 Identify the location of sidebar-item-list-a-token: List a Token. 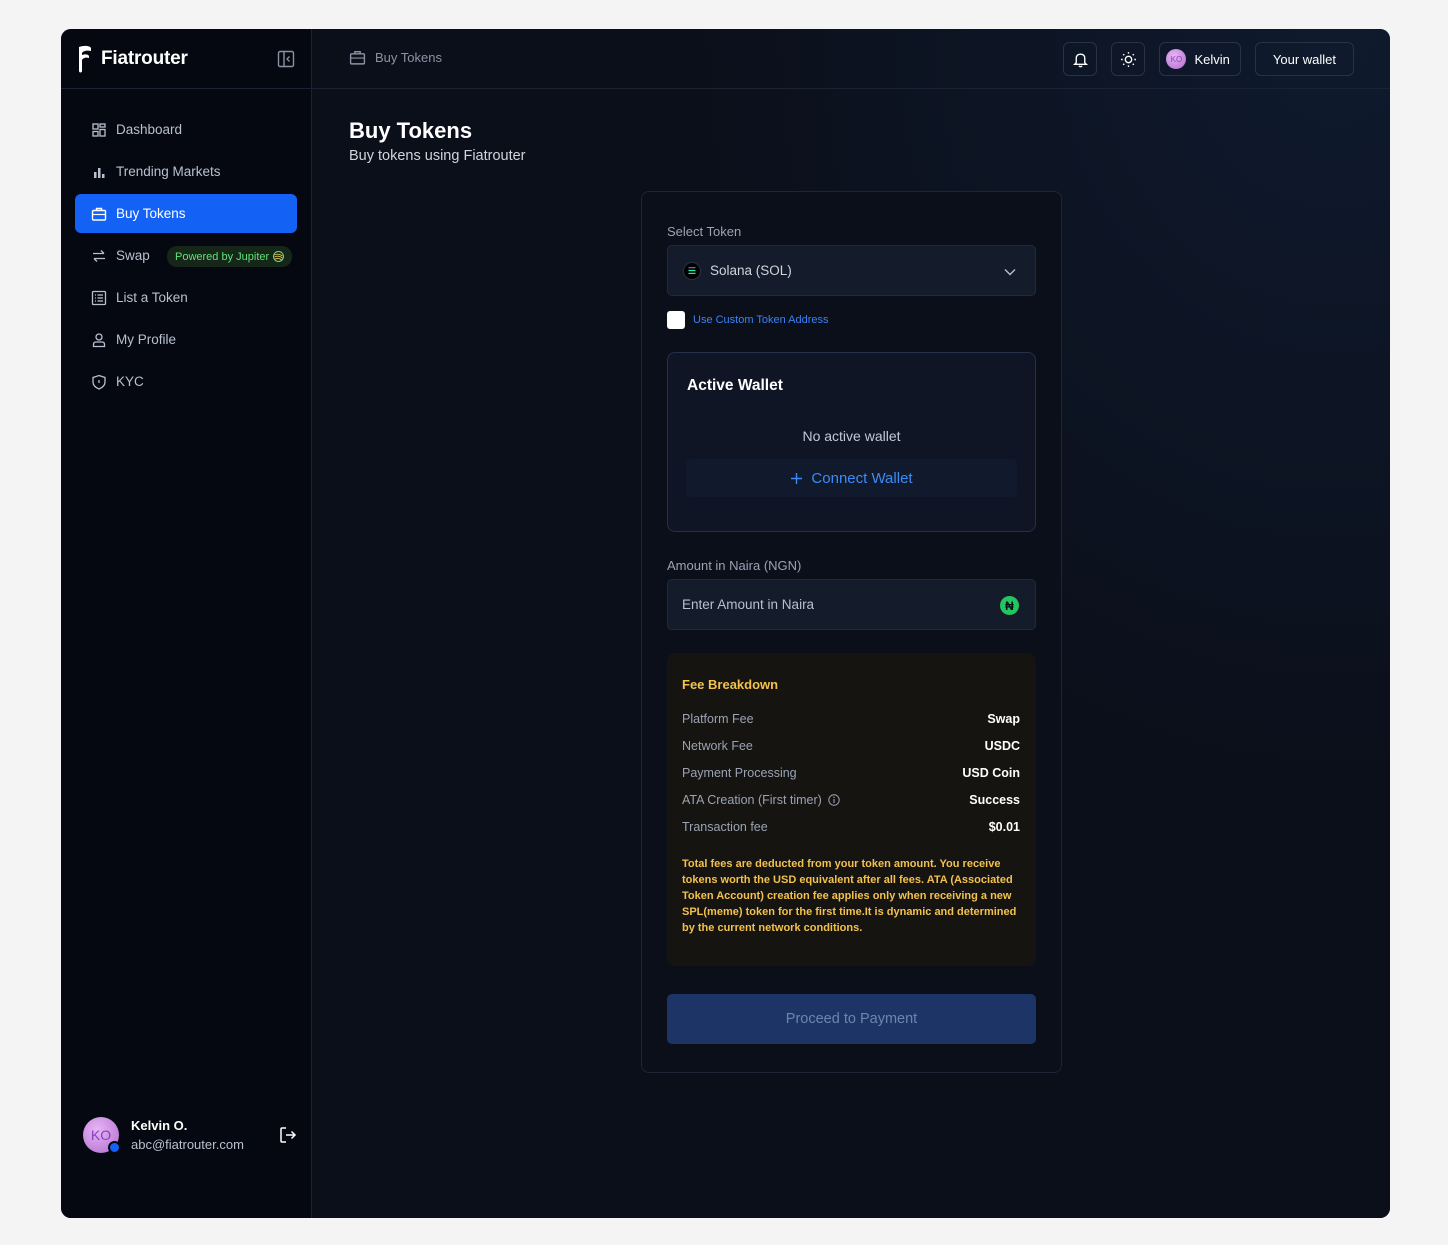
(186, 297).